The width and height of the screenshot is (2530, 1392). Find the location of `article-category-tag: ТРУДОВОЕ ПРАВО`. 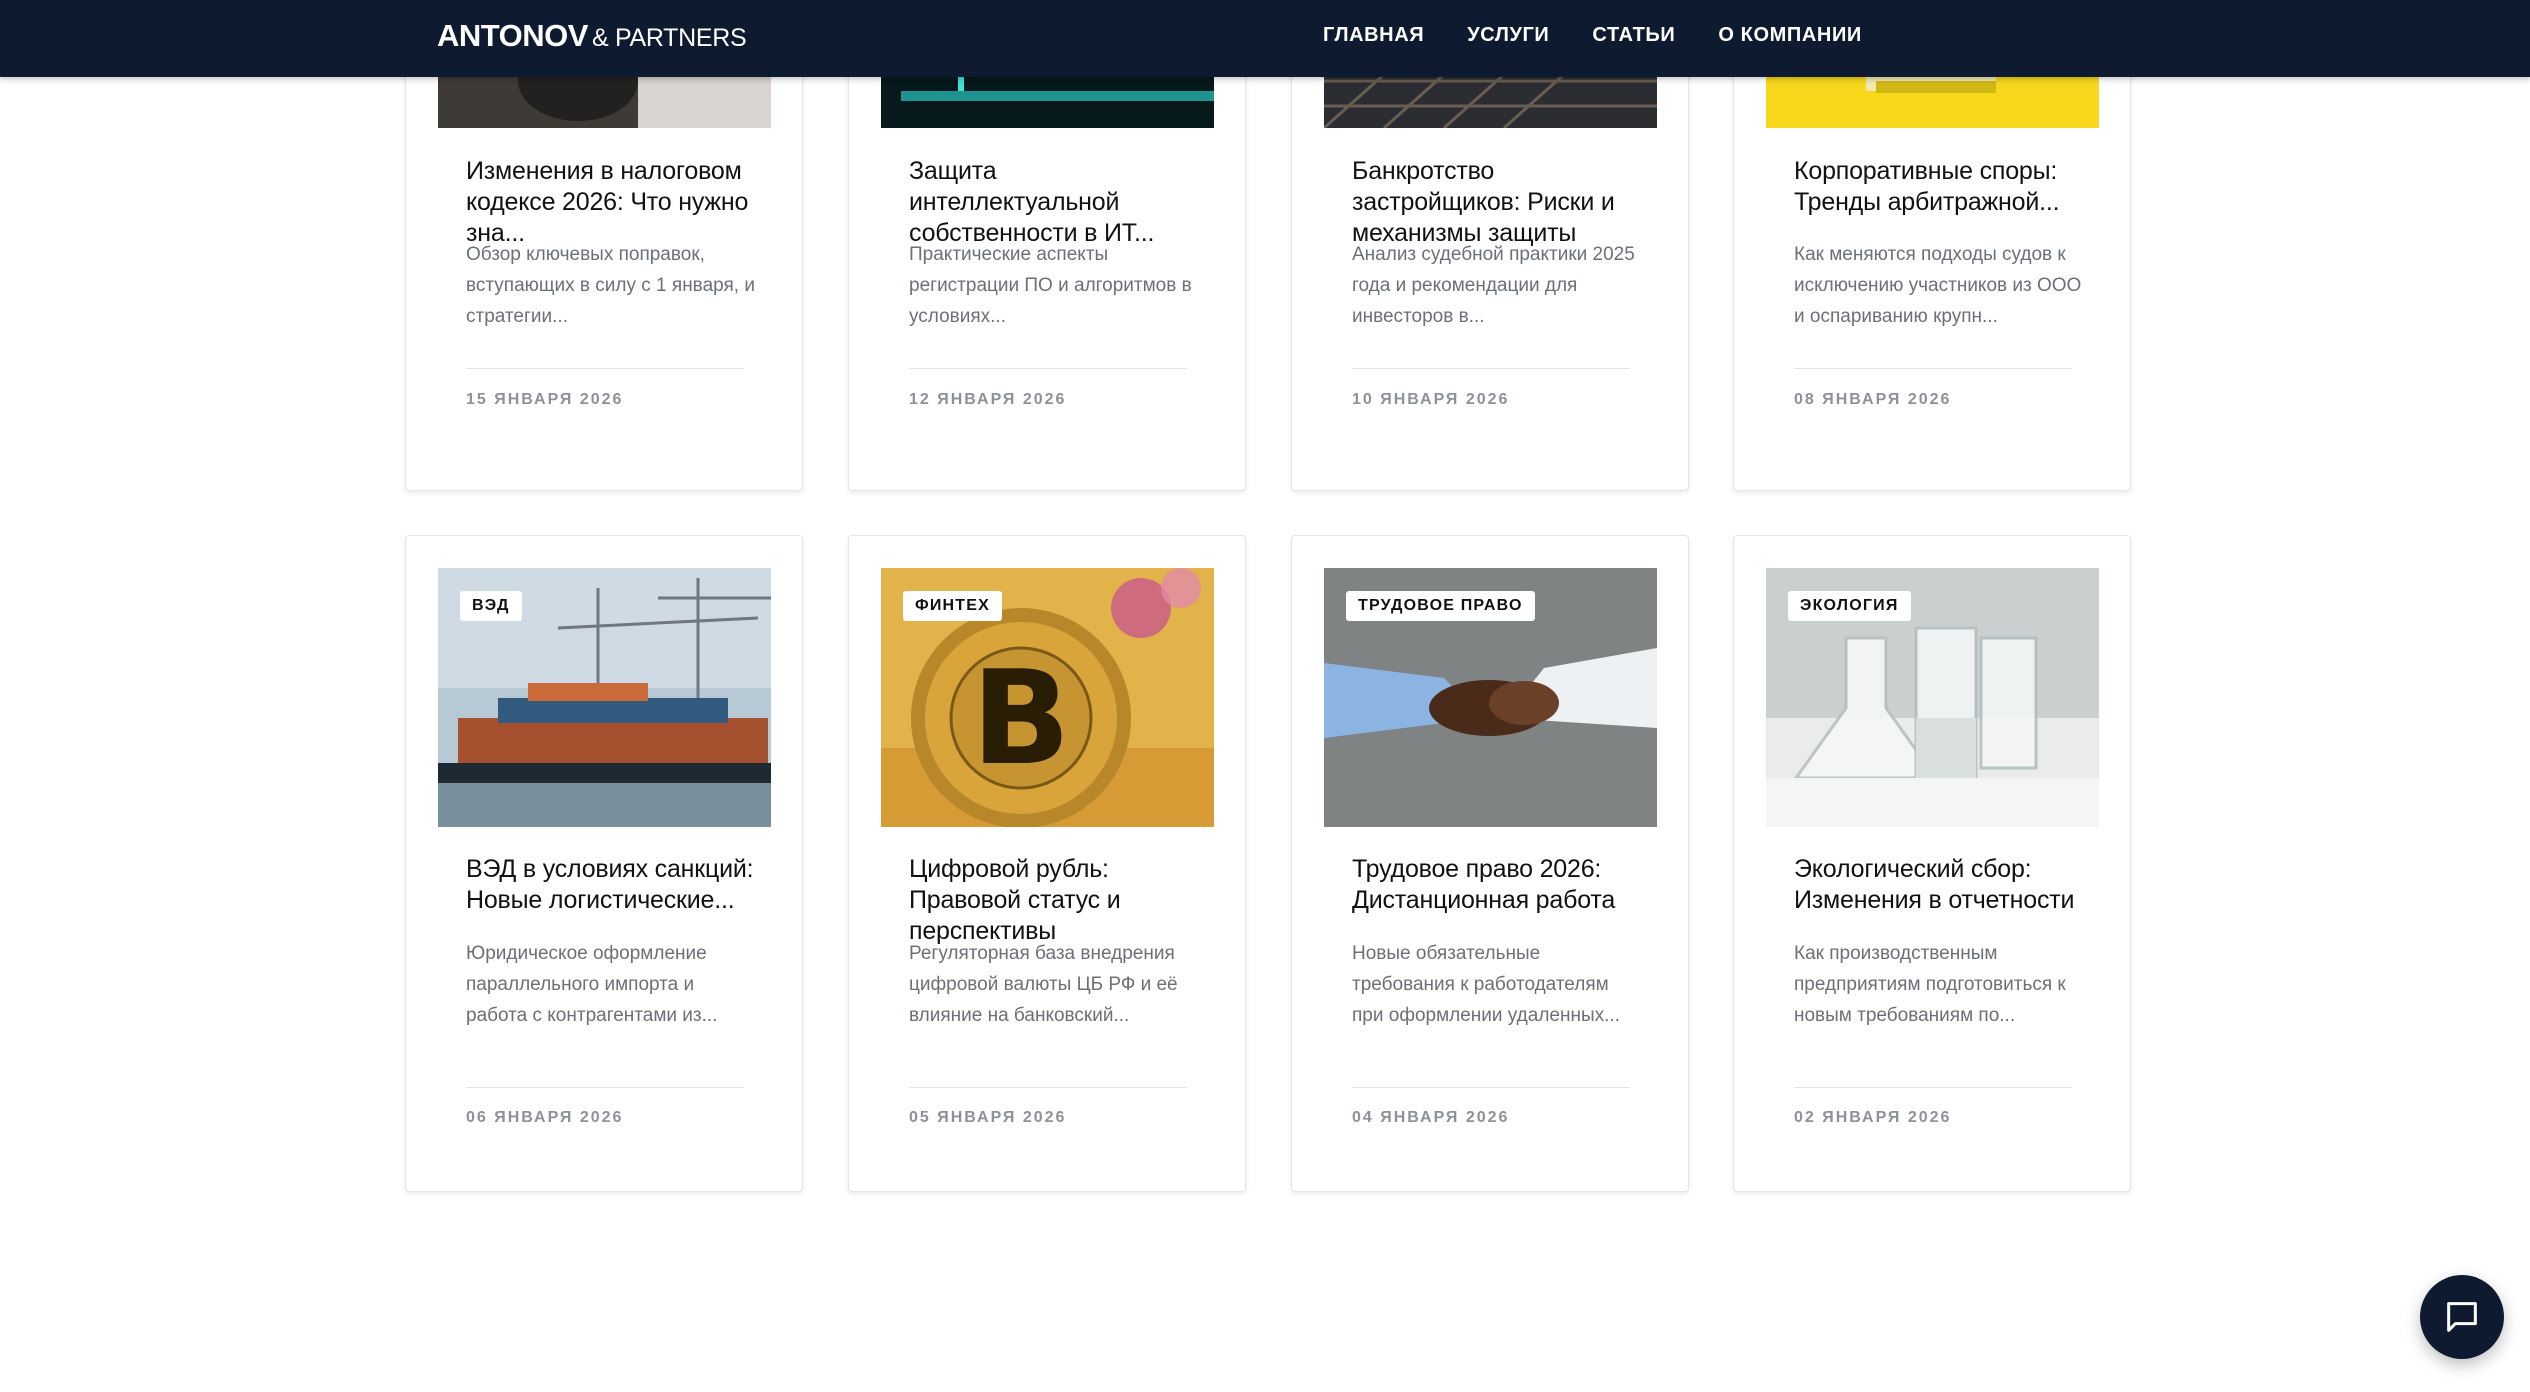

article-category-tag: ТРУДОВОЕ ПРАВО is located at coordinates (1440, 606).